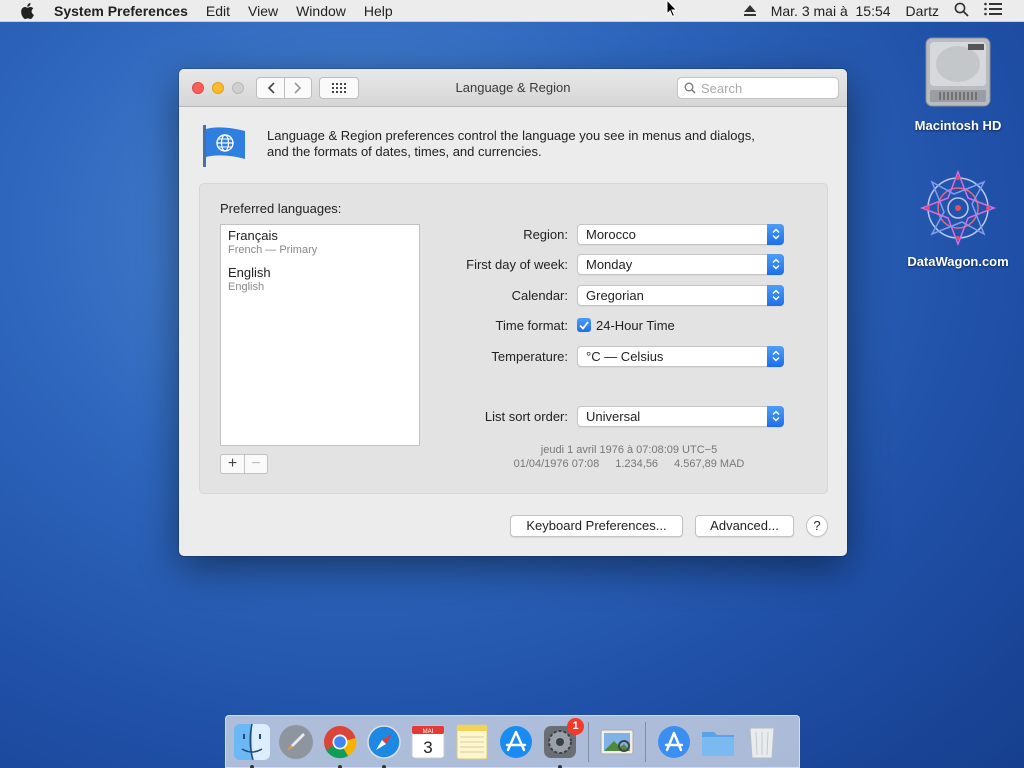  What do you see at coordinates (539, 295) in the screenshot?
I see `calendar-label: Calendar:` at bounding box center [539, 295].